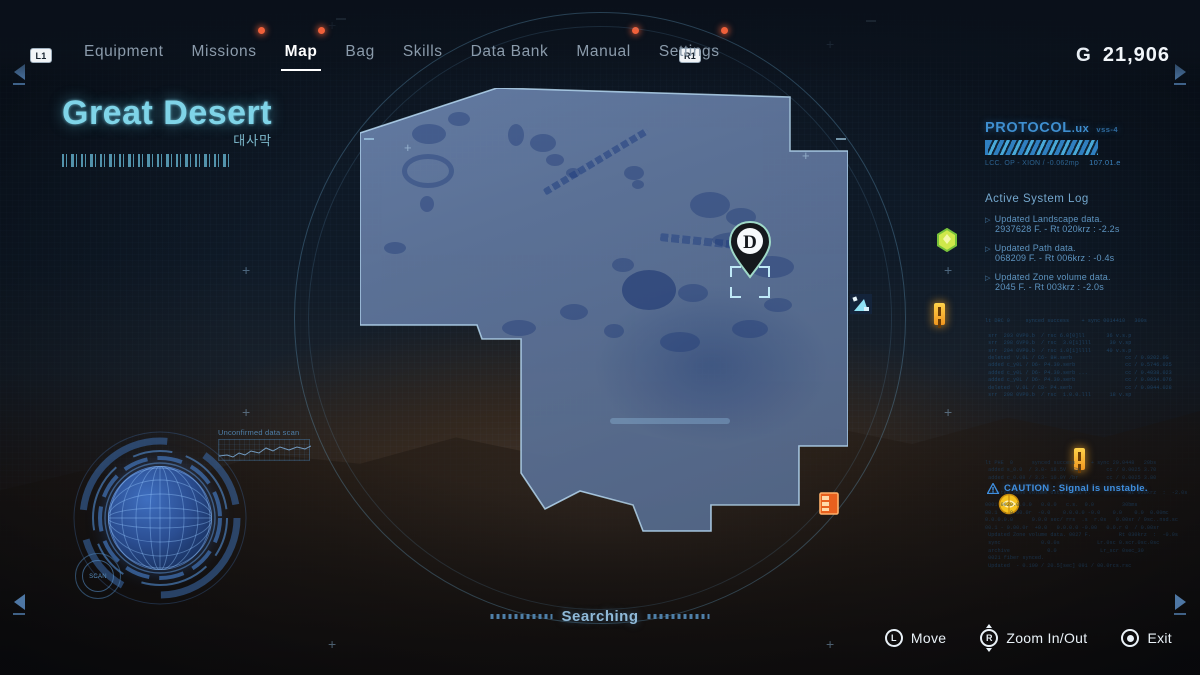 The height and width of the screenshot is (675, 1200). I want to click on scanner-widget: Unconfirmed data scan SCAN, so click(191, 518).